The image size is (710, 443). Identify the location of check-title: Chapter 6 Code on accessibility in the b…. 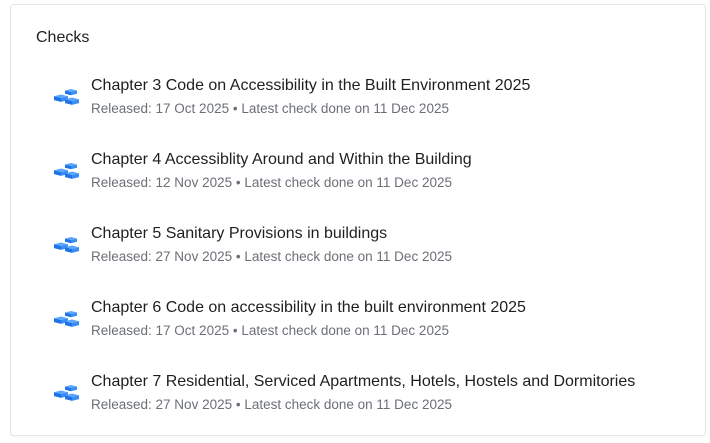
(308, 307).